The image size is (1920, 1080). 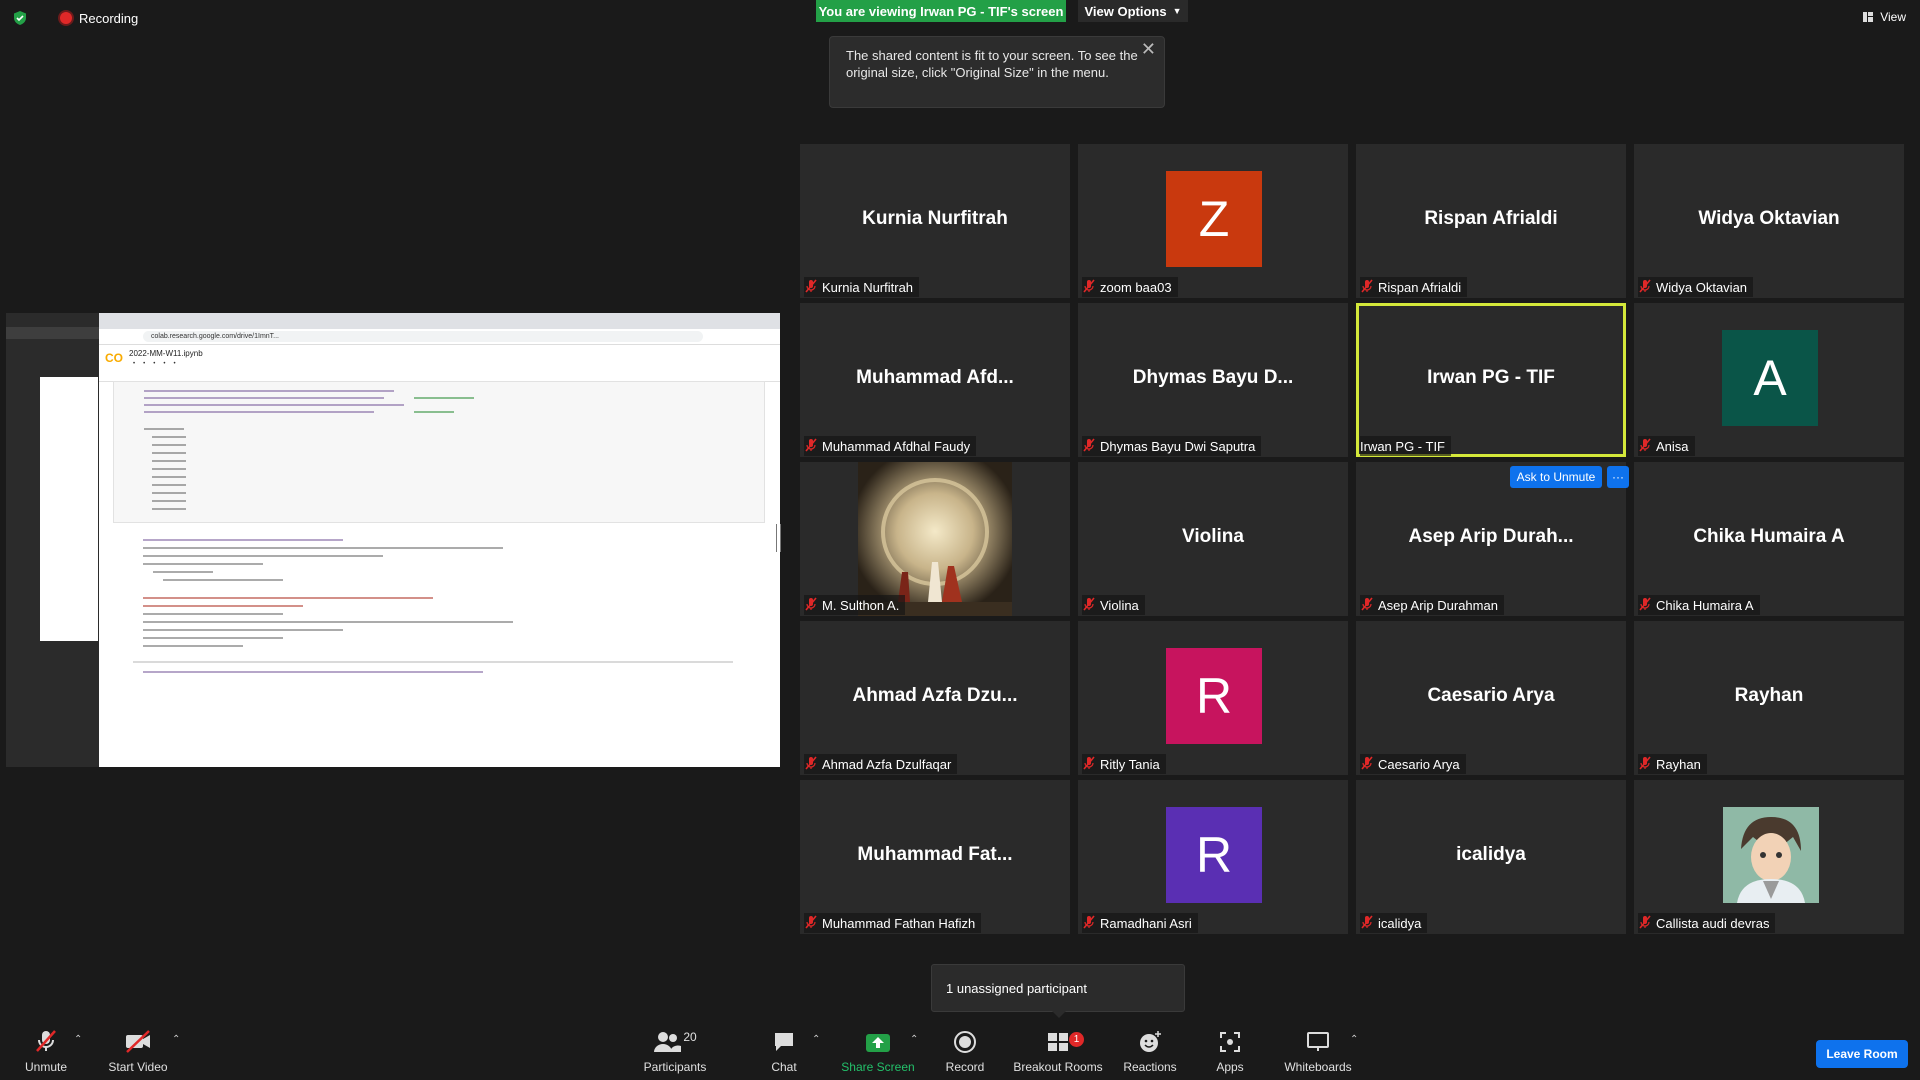 I want to click on participant-tile: Widya Oktavian Widya Oktavian, so click(x=1769, y=221).